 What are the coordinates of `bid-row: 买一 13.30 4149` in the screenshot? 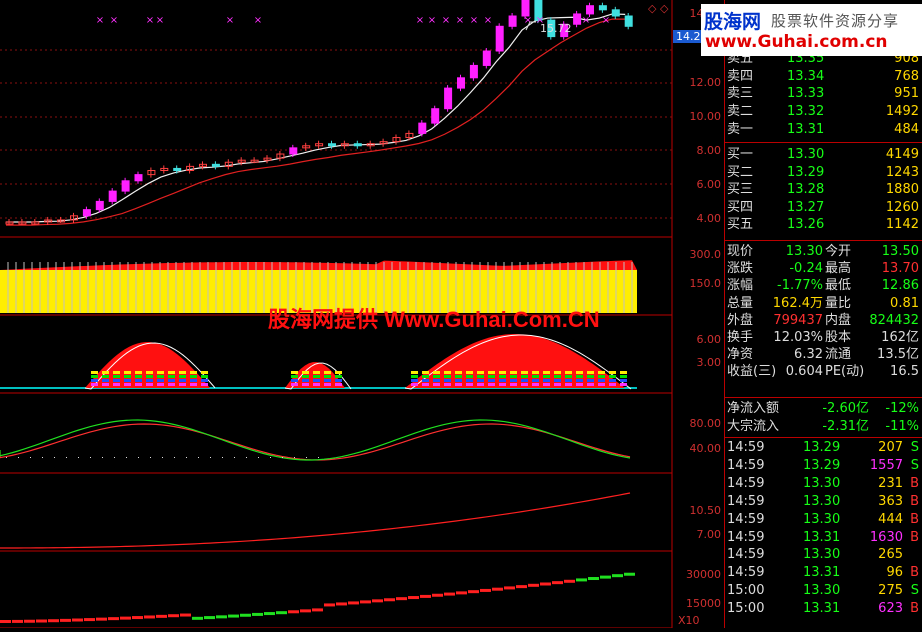 It's located at (823, 155).